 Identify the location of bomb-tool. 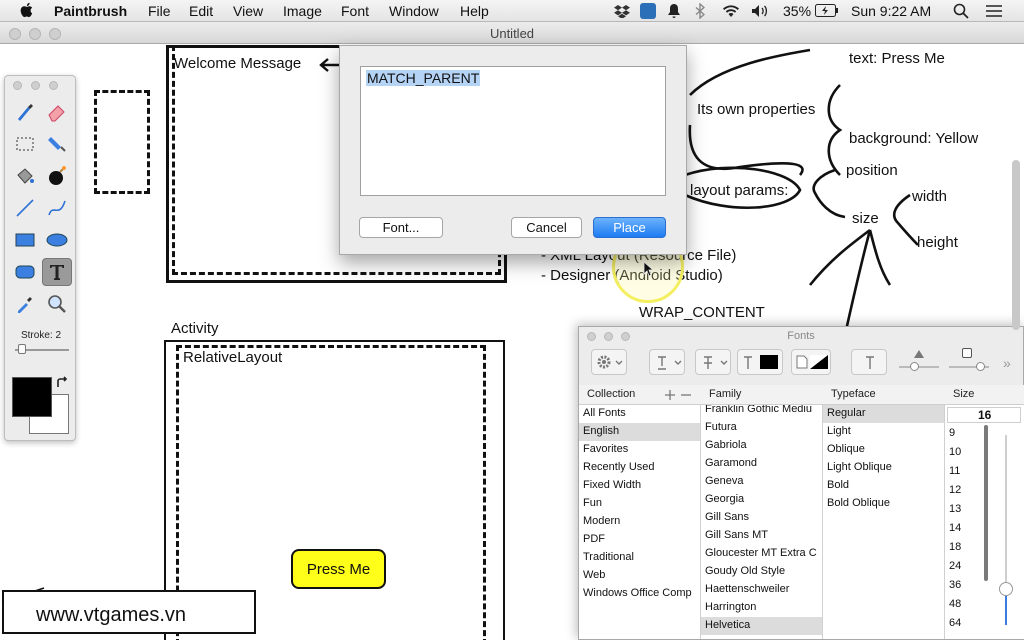
(57, 176).